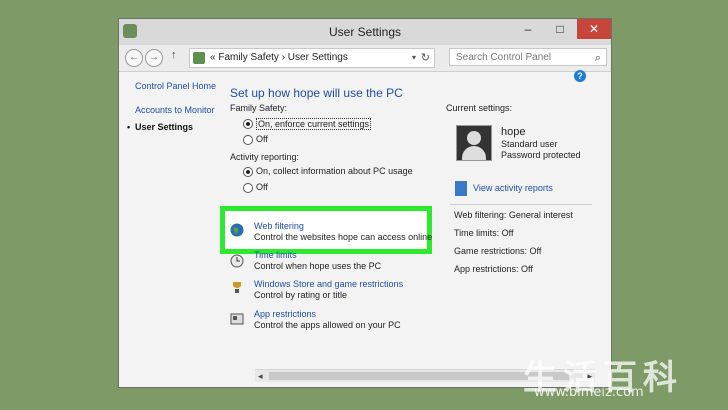 This screenshot has width=728, height=410. What do you see at coordinates (365, 32) in the screenshot?
I see `title-bar: User Settings – □ ✕` at bounding box center [365, 32].